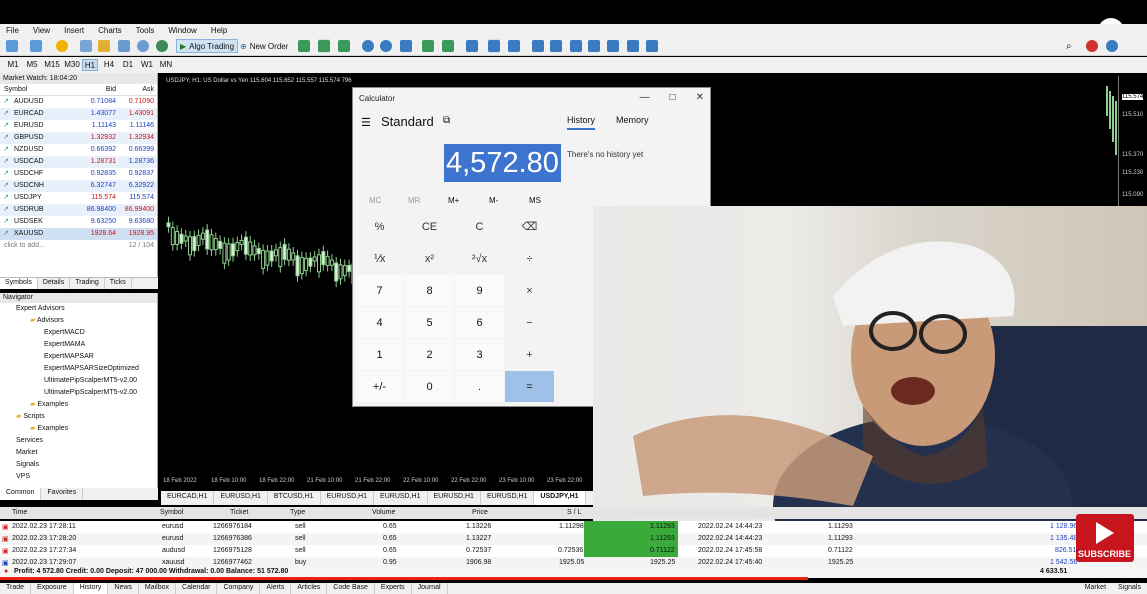 The width and height of the screenshot is (1147, 594). What do you see at coordinates (78, 465) in the screenshot?
I see `nav-signals: Signals` at bounding box center [78, 465].